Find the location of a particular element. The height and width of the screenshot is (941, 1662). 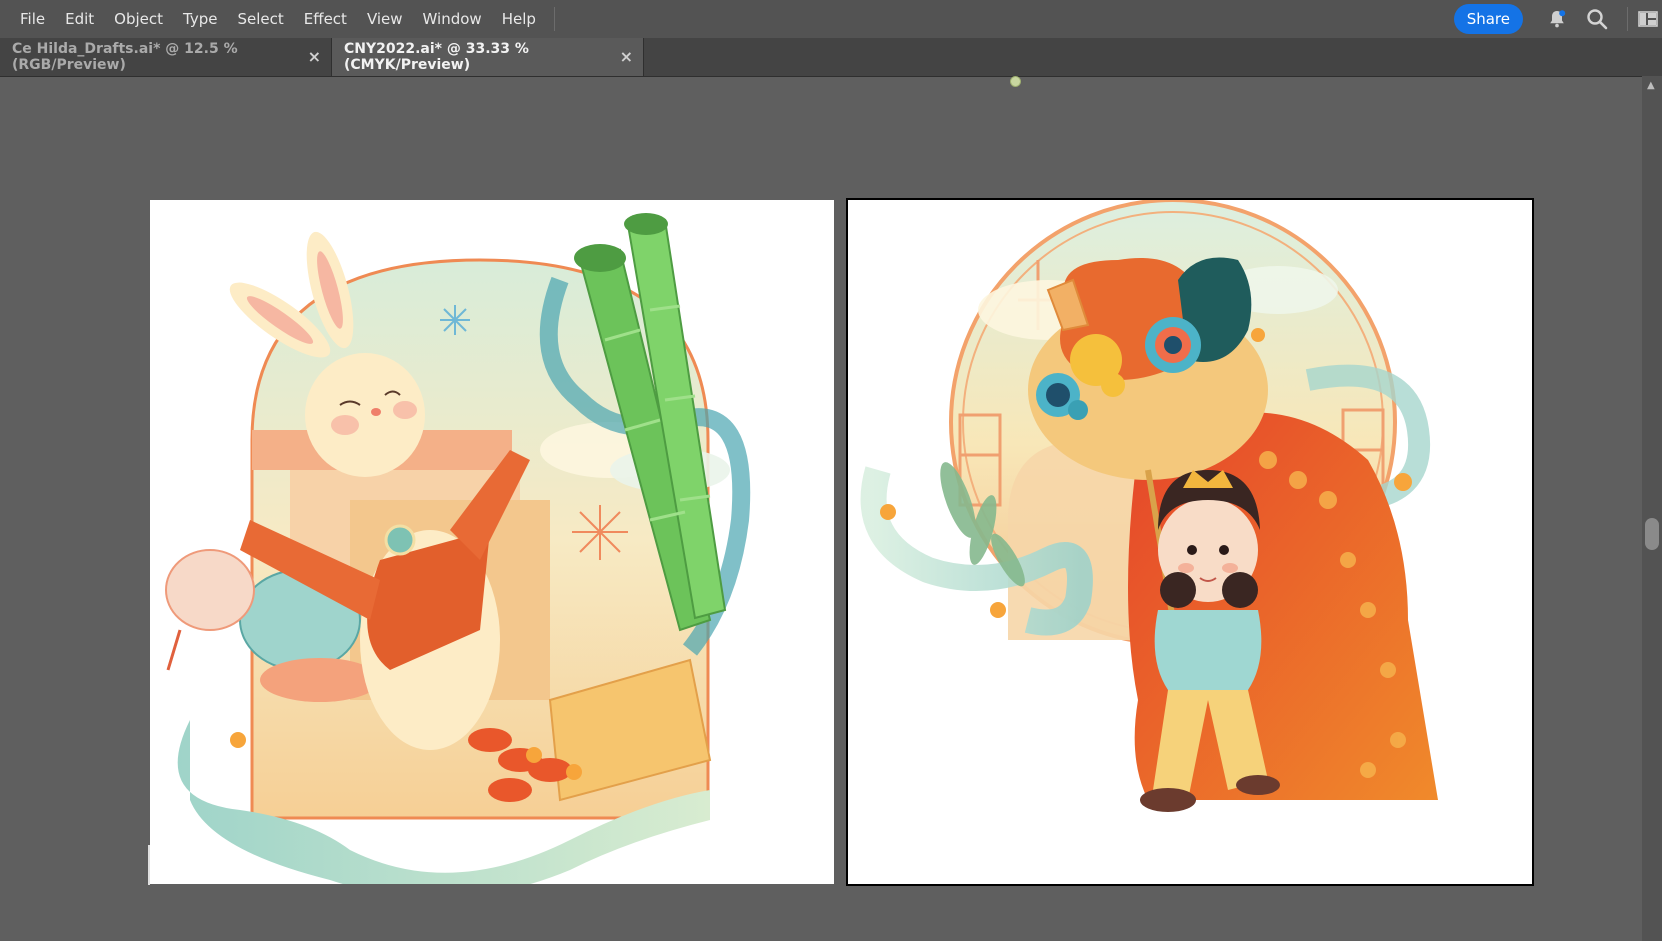

artboard-edge is located at coordinates (149, 865).